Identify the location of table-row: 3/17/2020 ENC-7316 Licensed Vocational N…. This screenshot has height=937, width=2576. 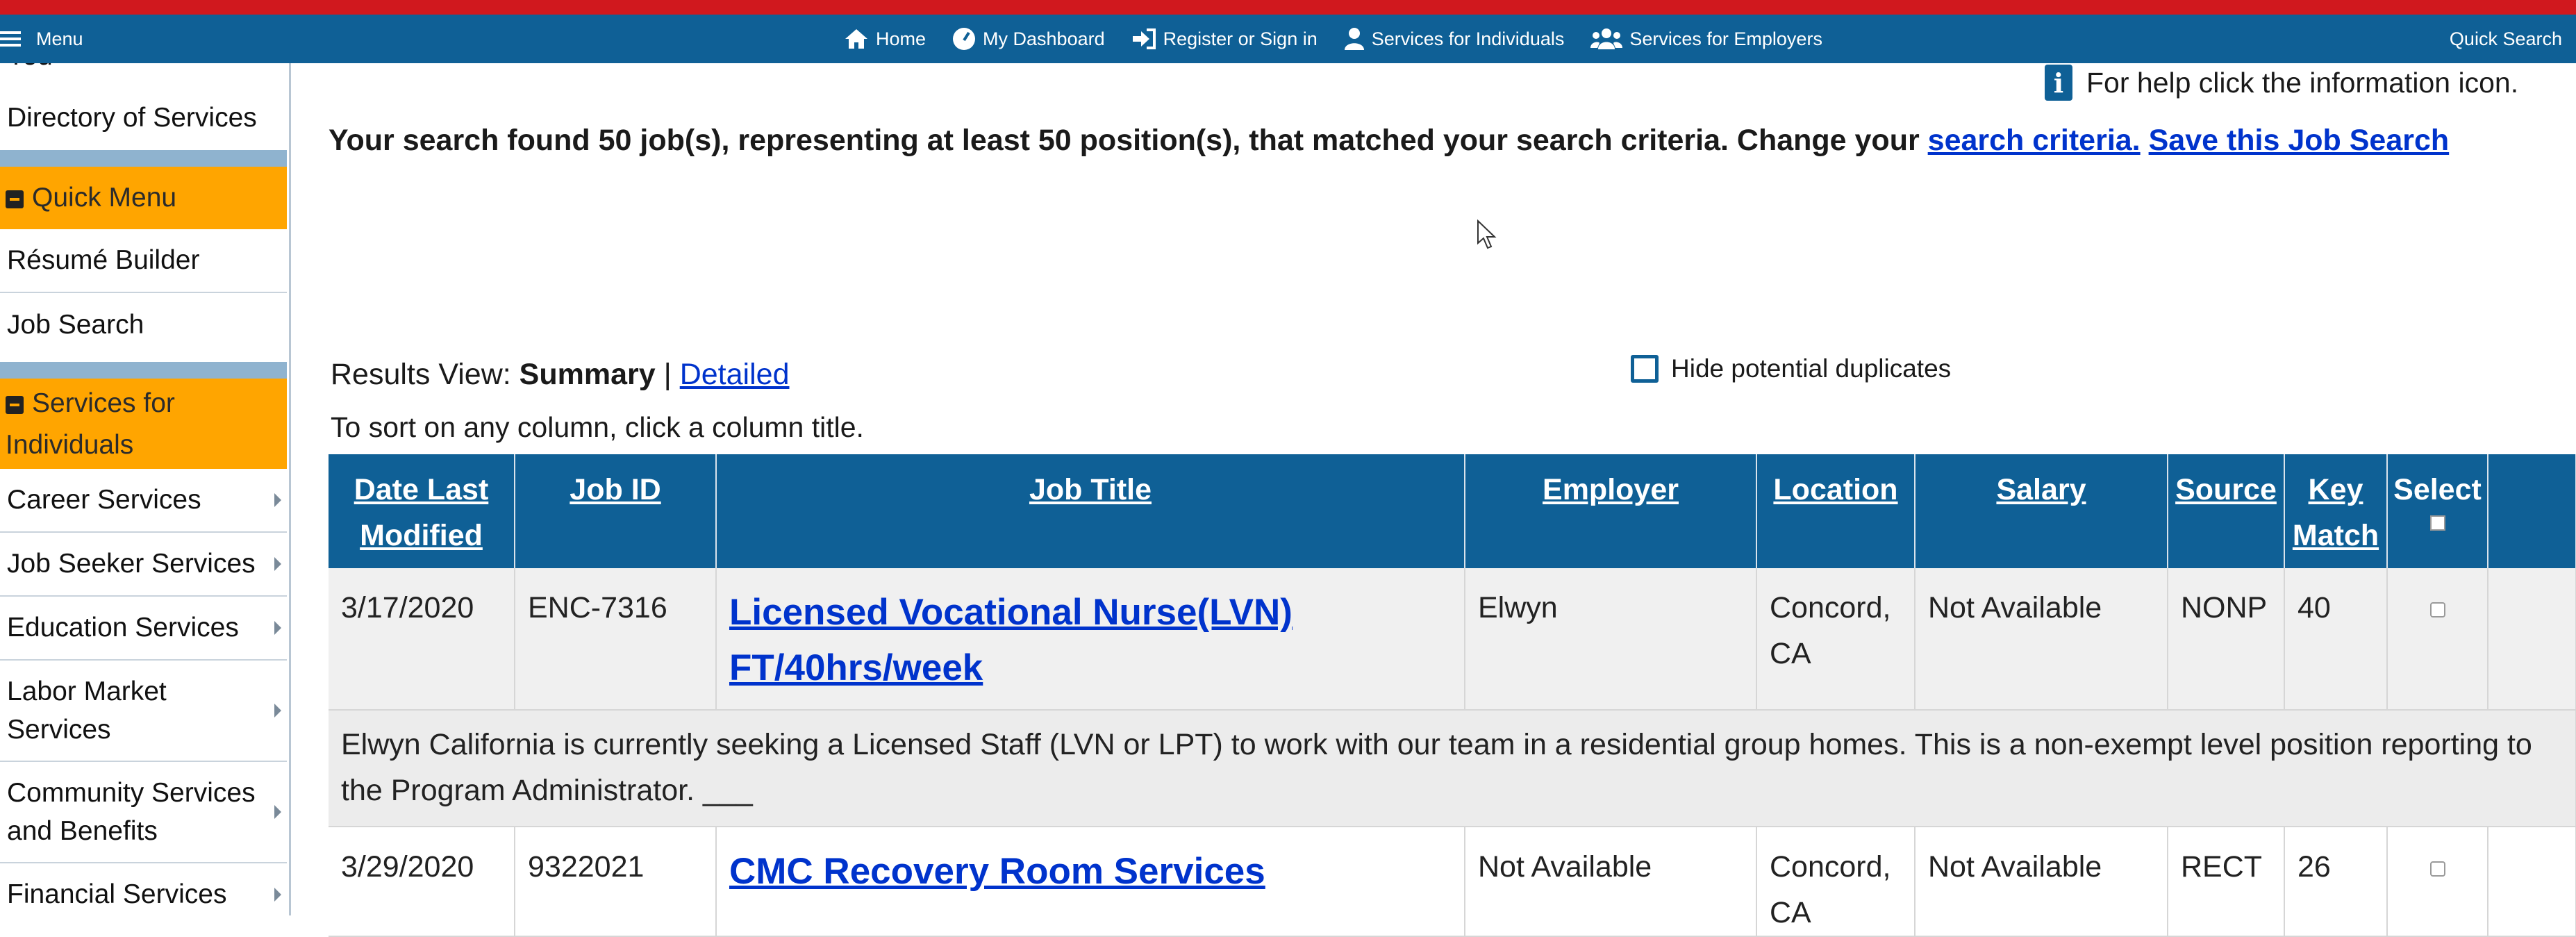
(1452, 639).